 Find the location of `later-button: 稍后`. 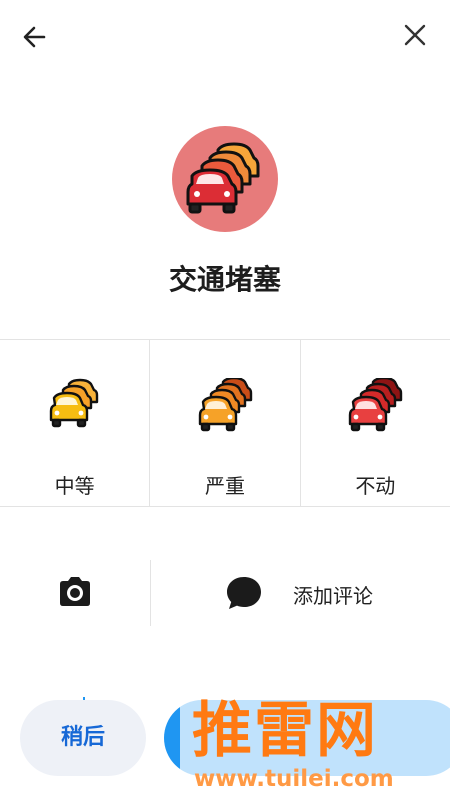

later-button: 稍后 is located at coordinates (83, 738).